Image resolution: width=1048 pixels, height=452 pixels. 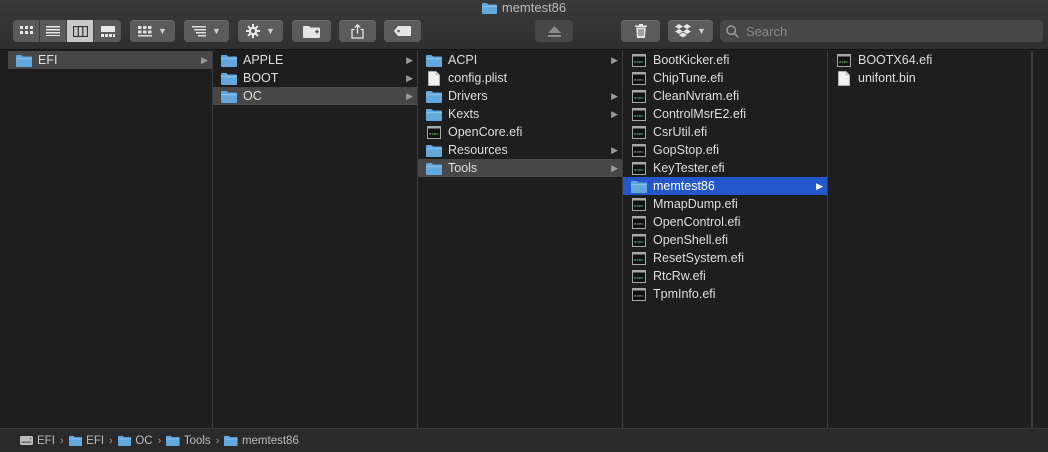 What do you see at coordinates (315, 96) in the screenshot?
I see `folder-row: OC ▶` at bounding box center [315, 96].